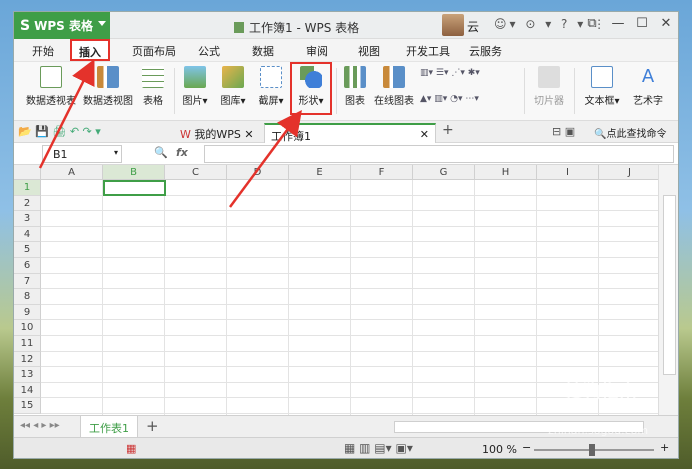  What do you see at coordinates (134, 172) in the screenshot?
I see `column-header-b: B` at bounding box center [134, 172].